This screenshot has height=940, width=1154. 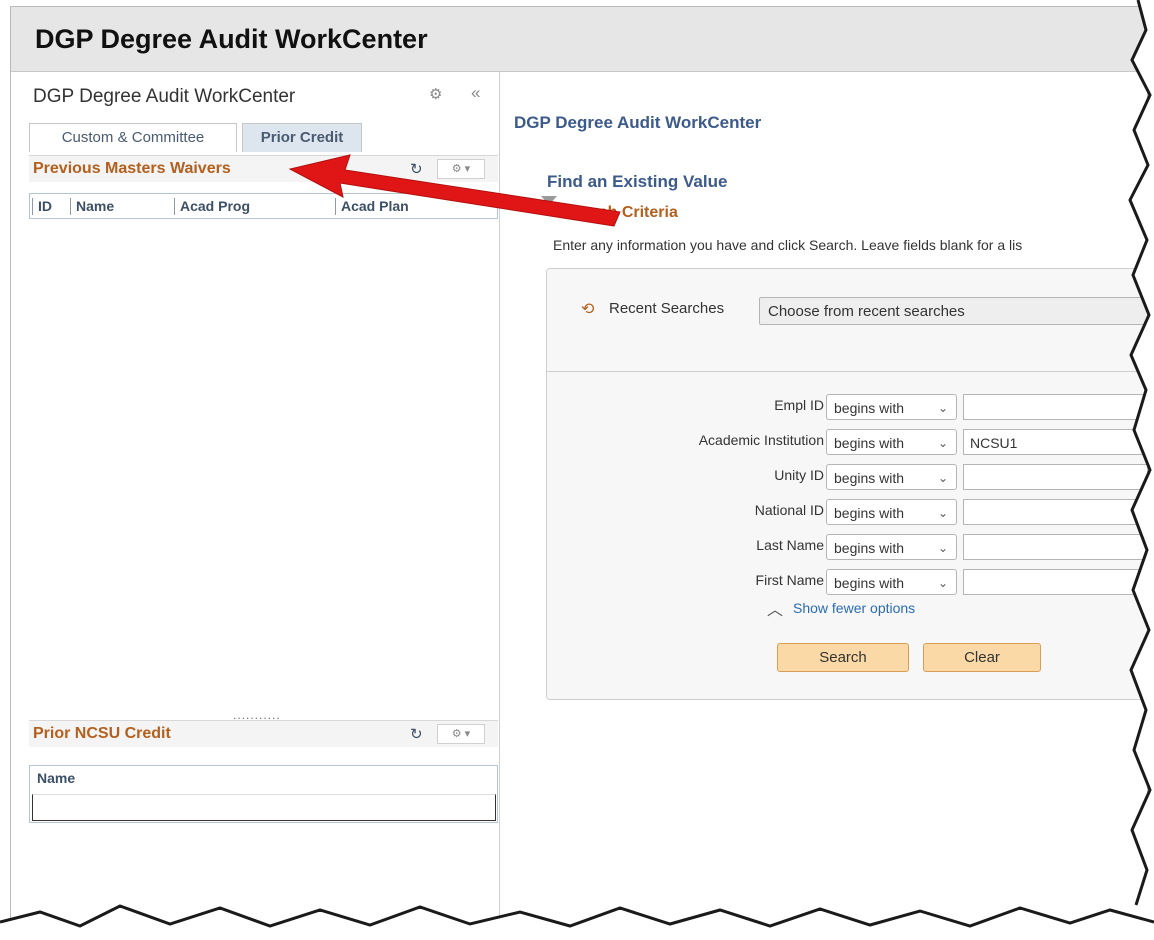 What do you see at coordinates (231, 39) in the screenshot?
I see `banner-title: DGP Degree Audit WorkCenter` at bounding box center [231, 39].